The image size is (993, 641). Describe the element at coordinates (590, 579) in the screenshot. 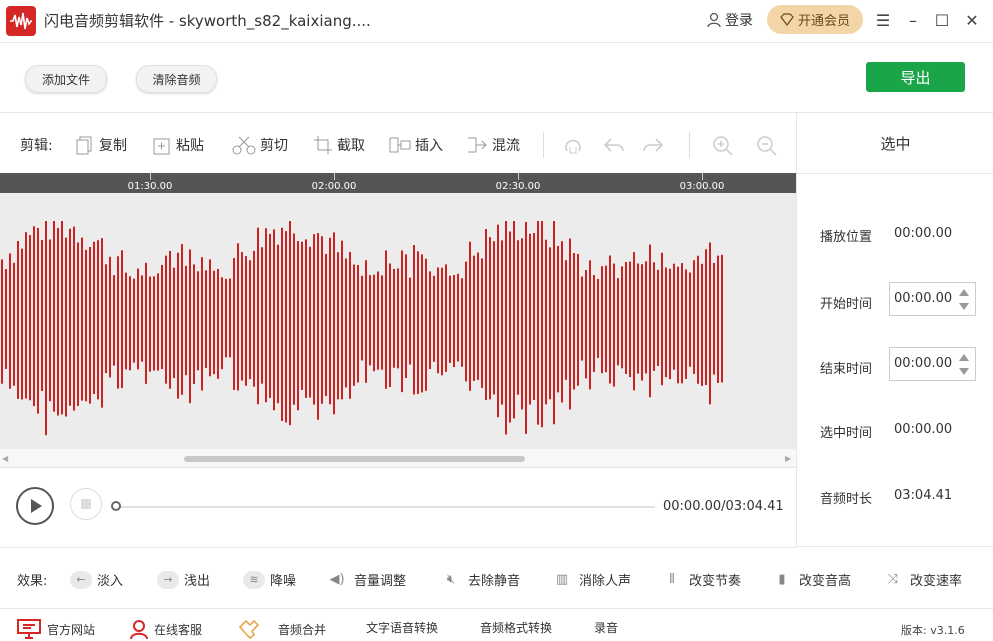

I see `effect-remove-vocals: ▥ 消除人声` at that location.